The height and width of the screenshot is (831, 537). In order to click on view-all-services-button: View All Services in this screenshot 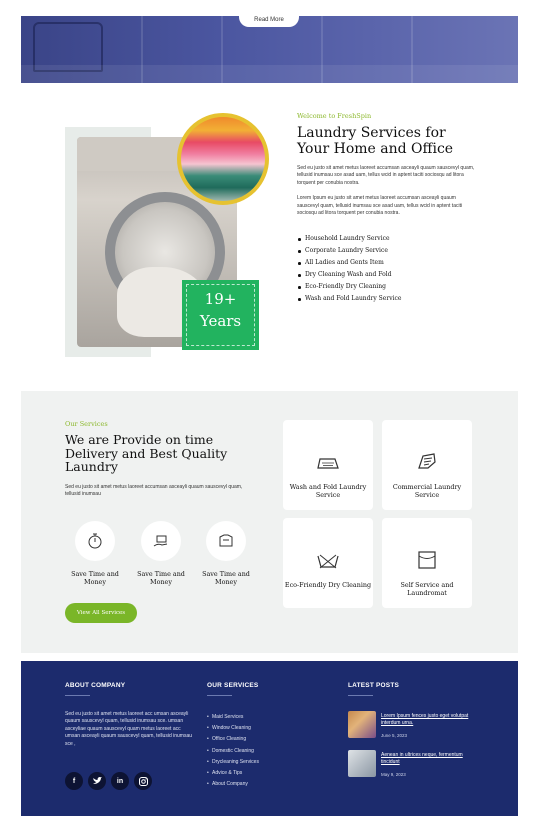, I will do `click(101, 613)`.